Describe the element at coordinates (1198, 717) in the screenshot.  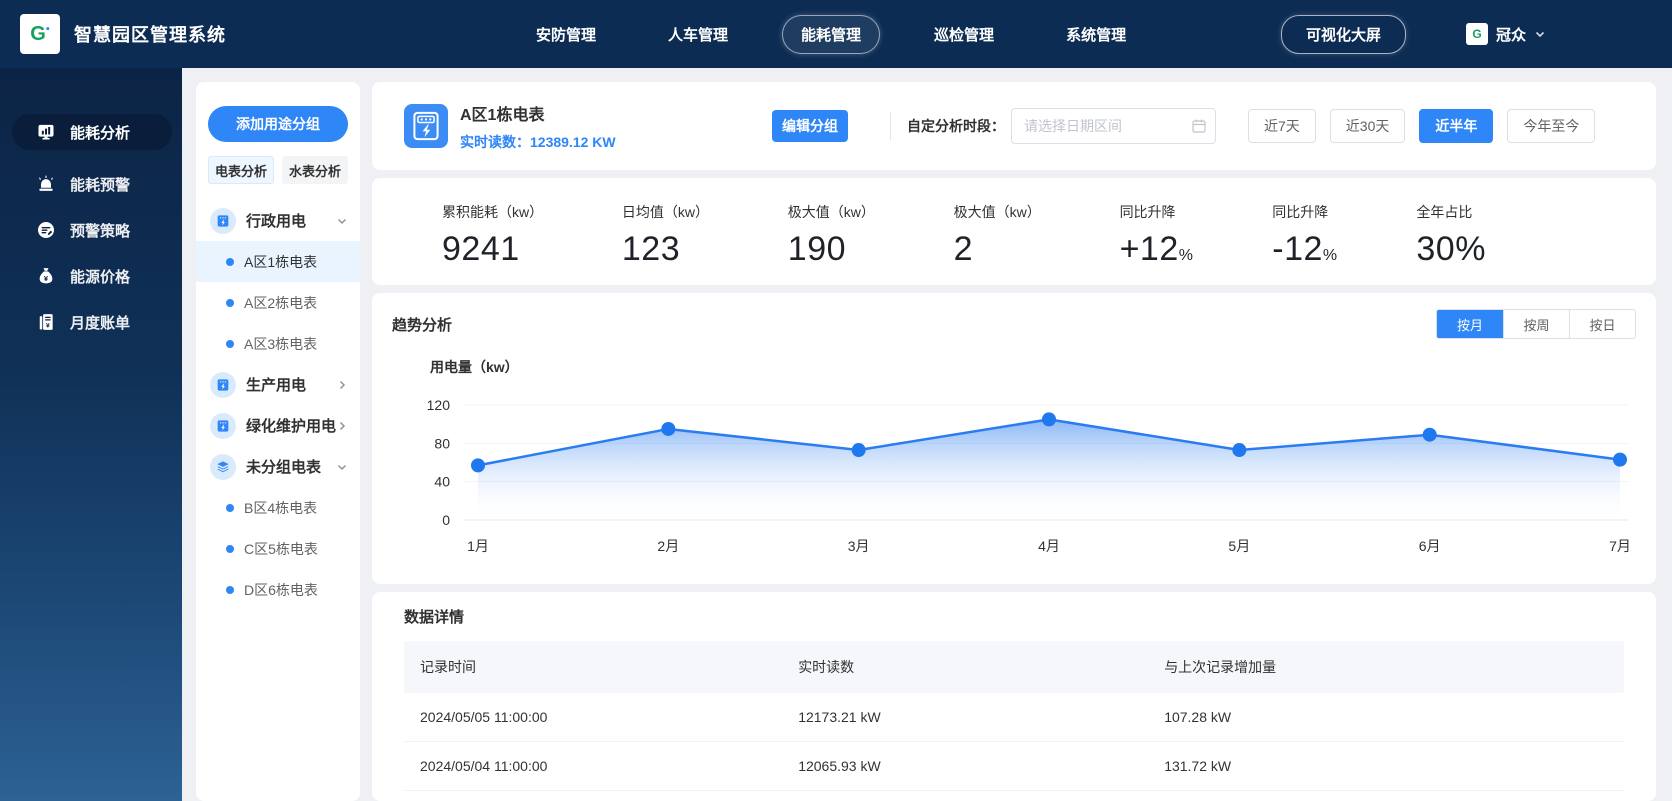
I see `table-cell: 107.28 kW` at that location.